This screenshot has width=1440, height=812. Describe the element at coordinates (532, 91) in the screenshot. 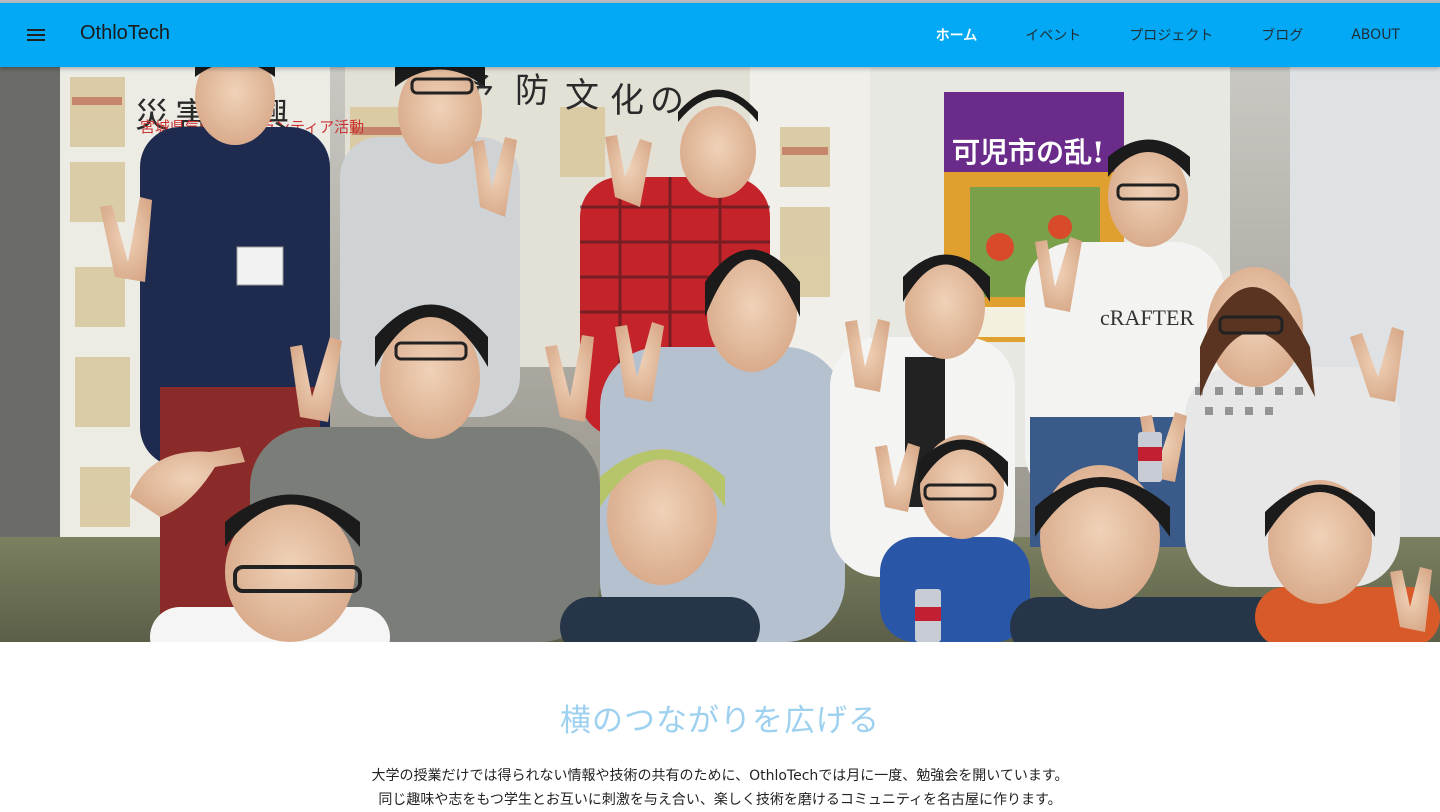

I see `banner-char: 防` at that location.